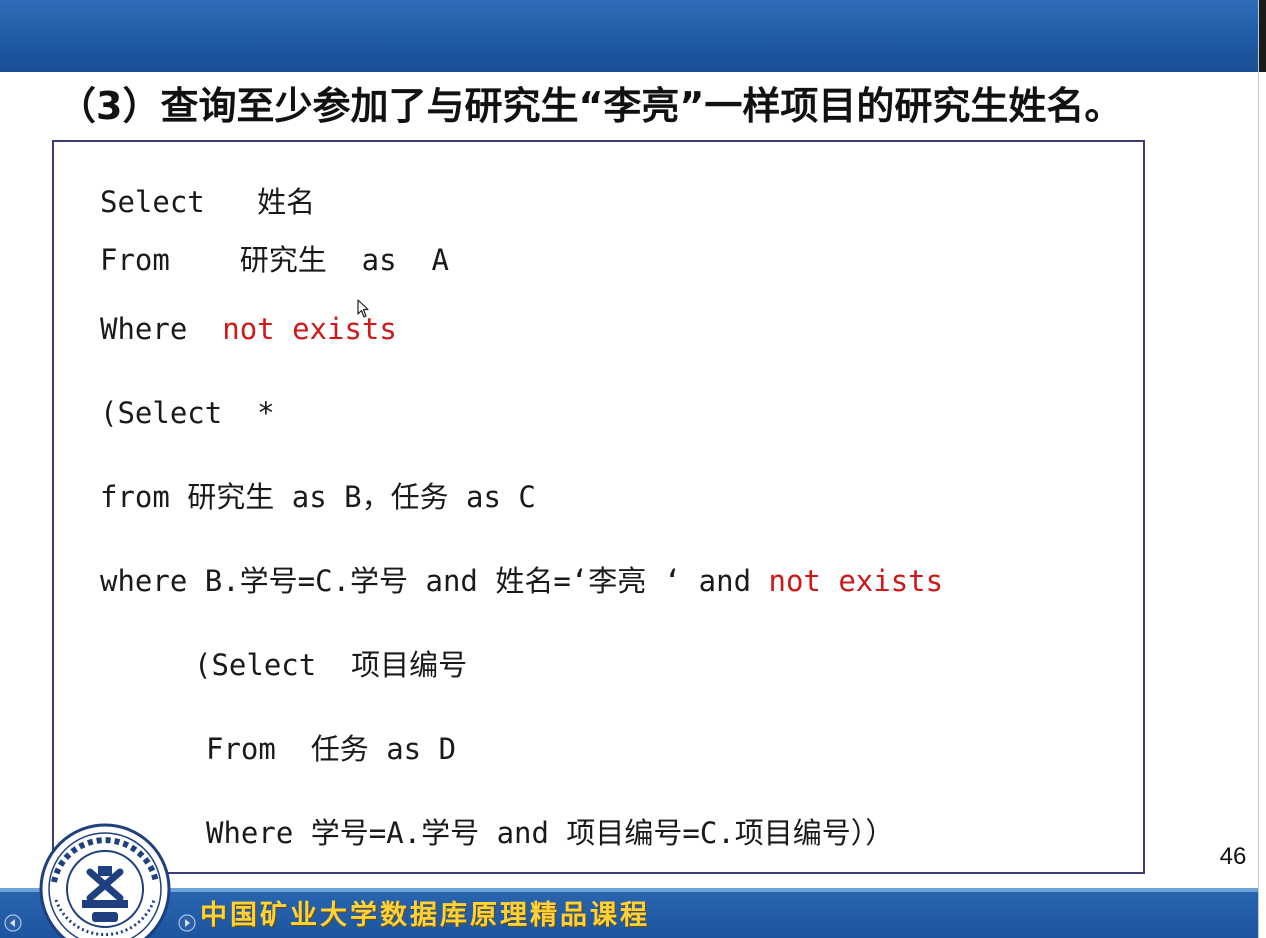  Describe the element at coordinates (440, 260) in the screenshot. I see `table-alias: A` at that location.